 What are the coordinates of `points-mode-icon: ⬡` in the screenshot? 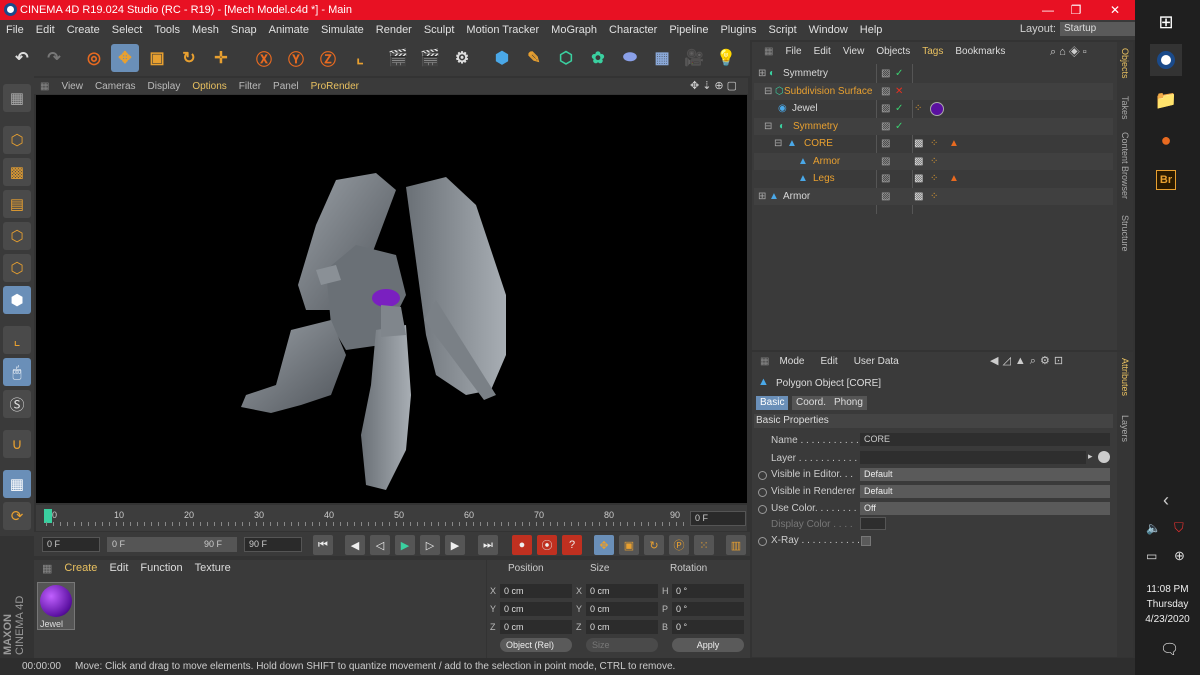 It's located at (17, 236).